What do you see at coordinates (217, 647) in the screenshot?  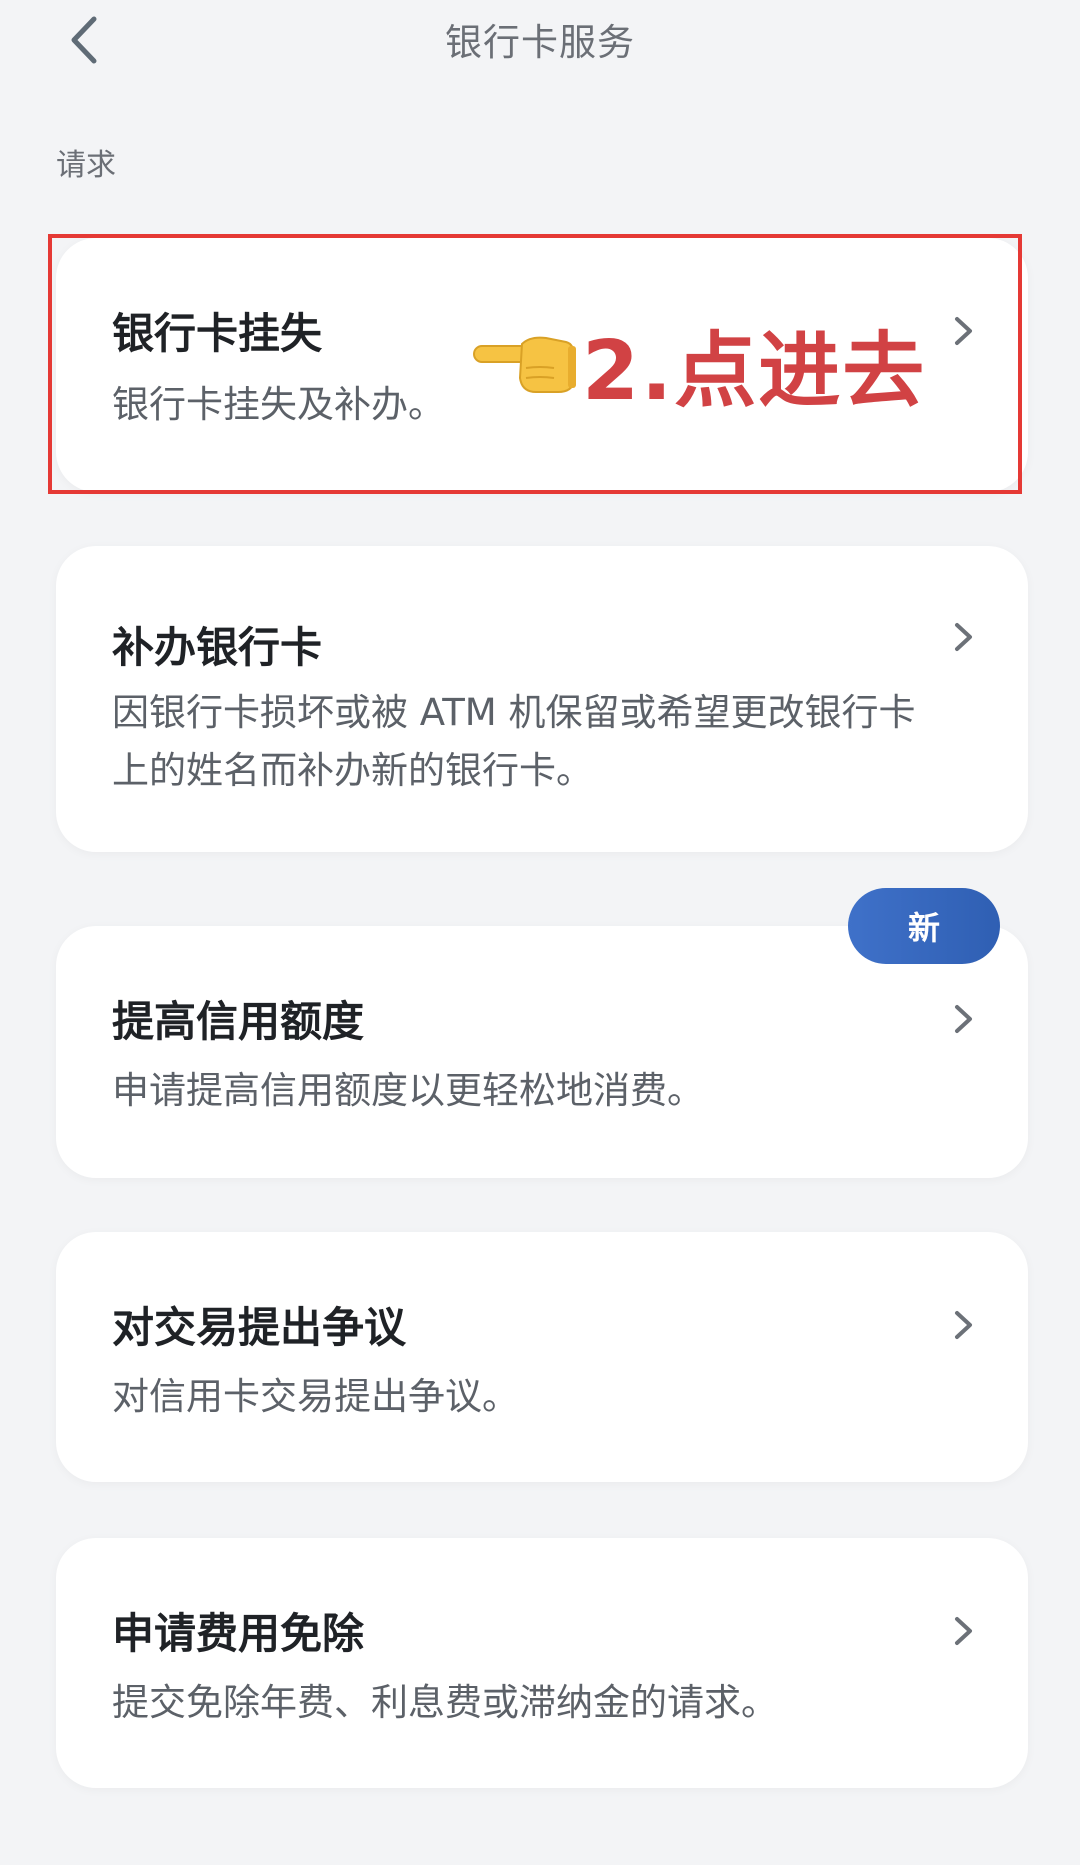 I see `card-title: 补办银行卡` at bounding box center [217, 647].